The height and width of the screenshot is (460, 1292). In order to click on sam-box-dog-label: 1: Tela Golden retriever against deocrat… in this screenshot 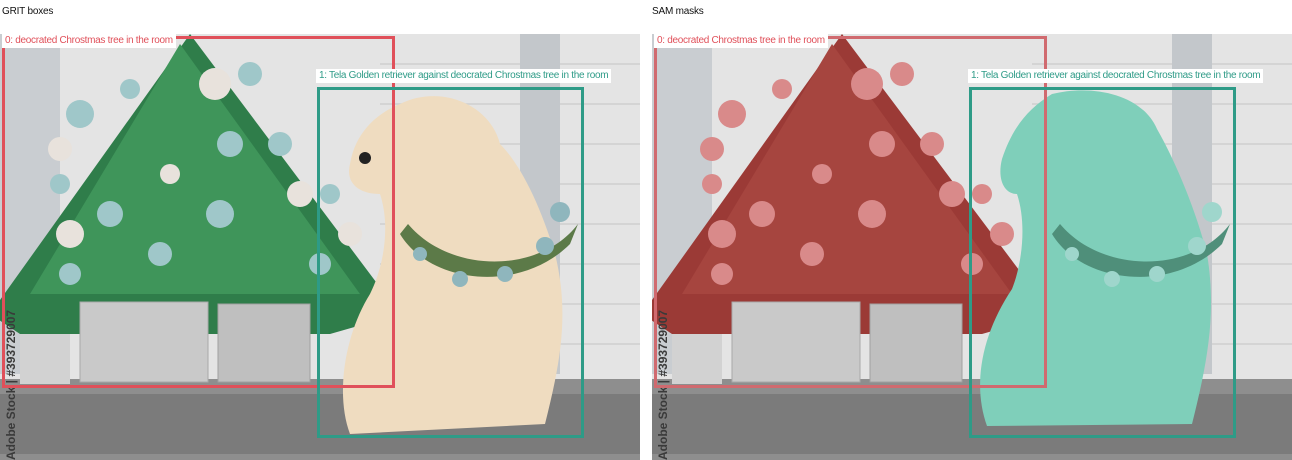, I will do `click(1116, 76)`.